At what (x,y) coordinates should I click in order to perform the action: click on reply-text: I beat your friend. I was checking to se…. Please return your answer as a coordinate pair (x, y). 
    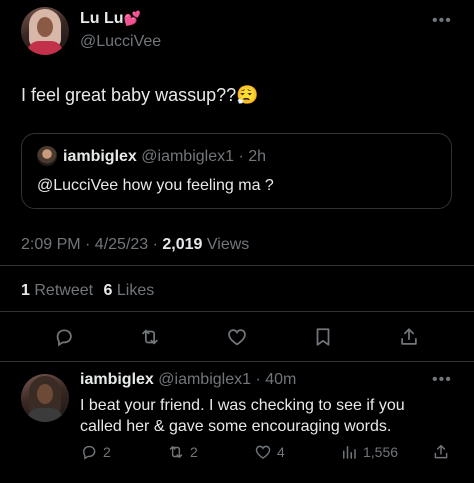
    Looking at the image, I should click on (242, 416).